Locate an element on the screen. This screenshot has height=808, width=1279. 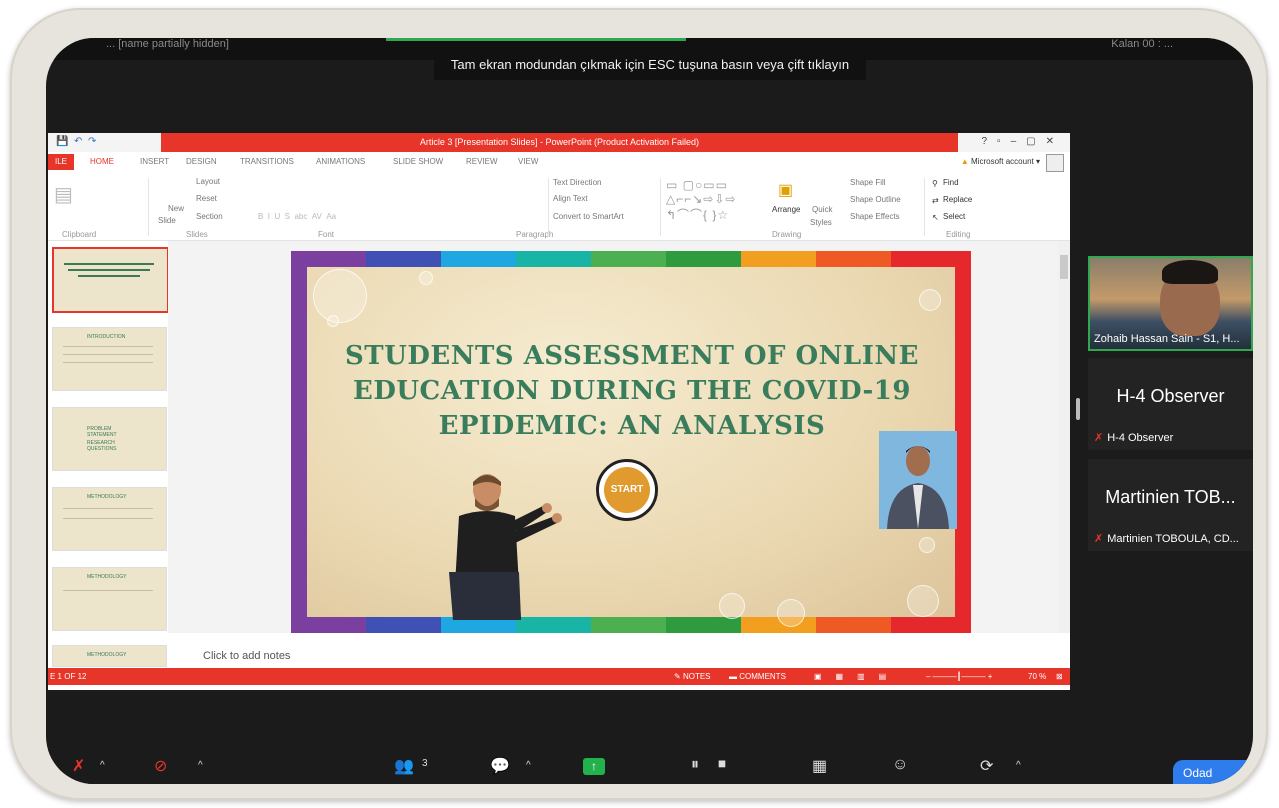
notes-button: ✎ NOTES is located at coordinates (692, 676).